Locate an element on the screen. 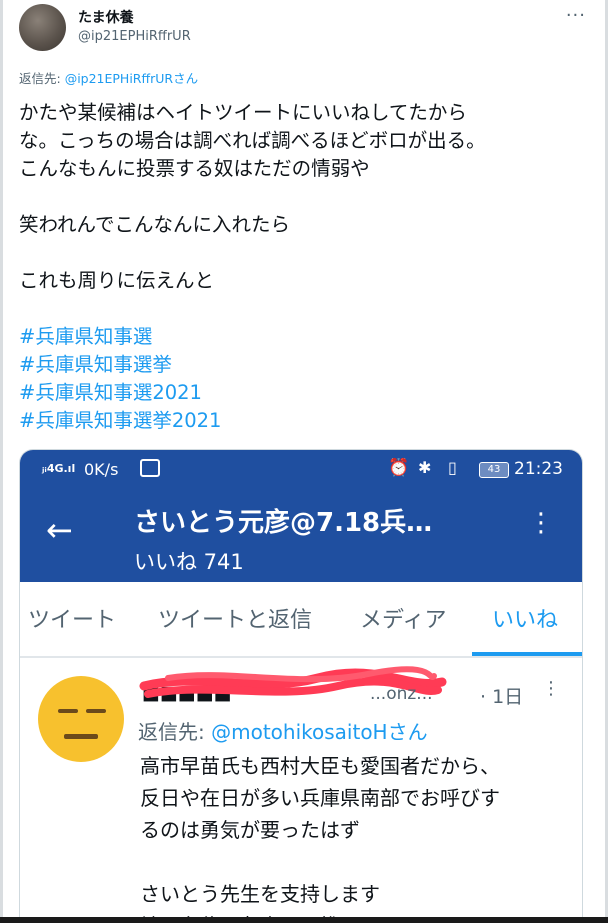 The width and height of the screenshot is (608, 923). liked-reply-suffix: さん is located at coordinates (407, 732).